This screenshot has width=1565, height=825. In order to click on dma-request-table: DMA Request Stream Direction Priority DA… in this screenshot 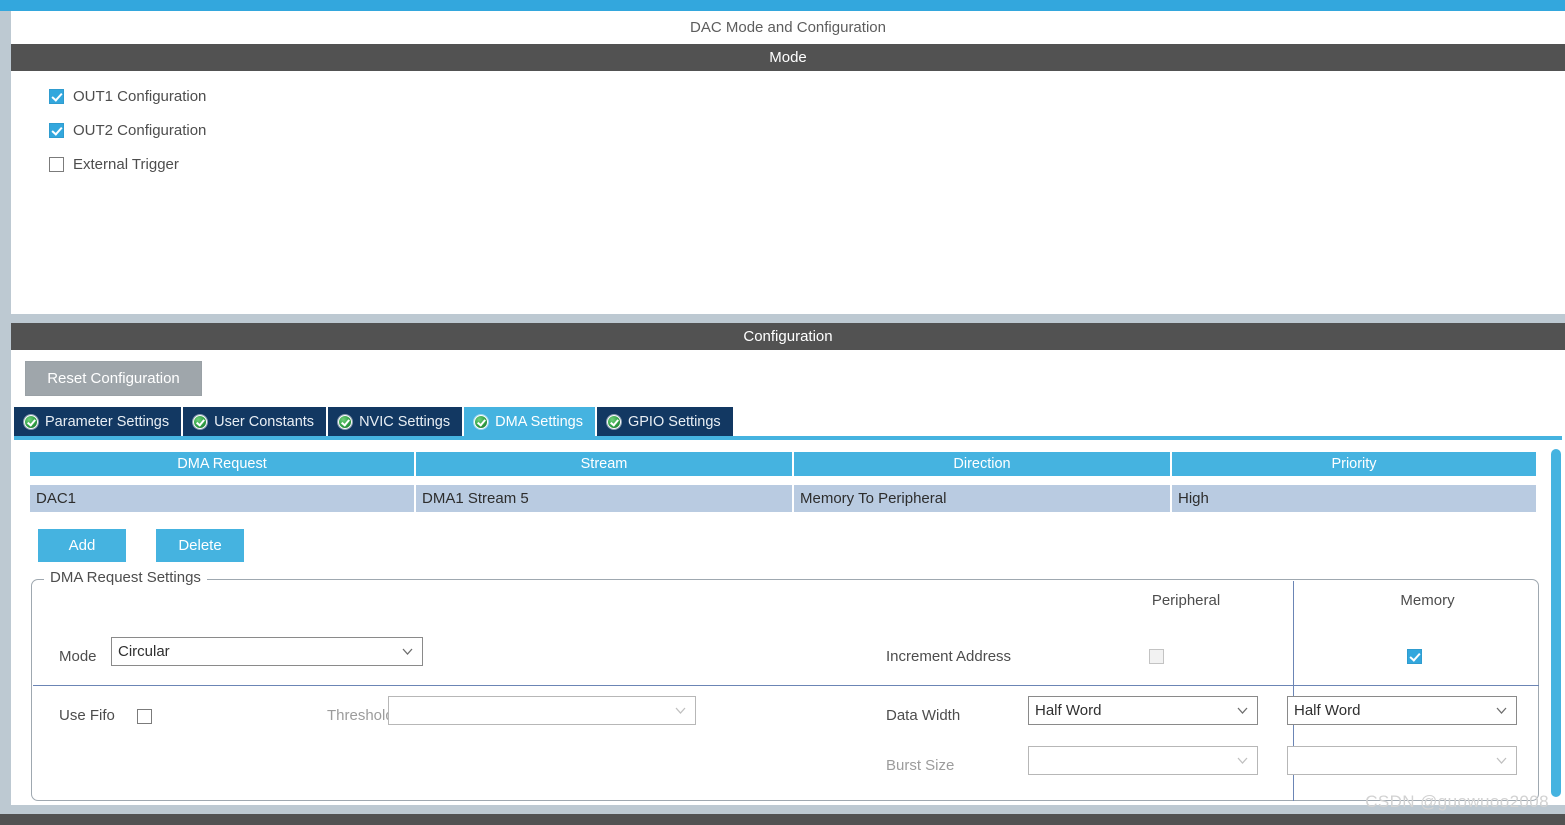, I will do `click(783, 482)`.